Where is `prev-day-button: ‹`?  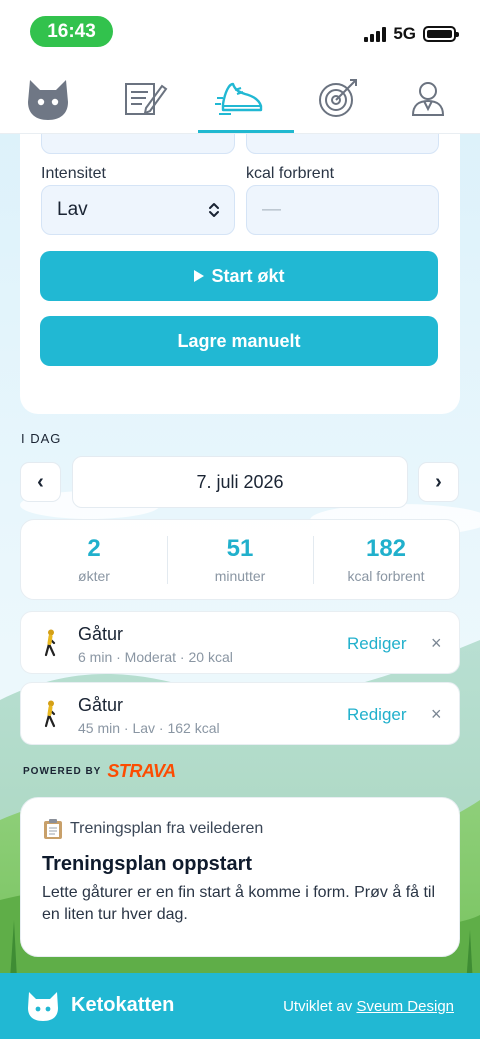
prev-day-button: ‹ is located at coordinates (40, 482).